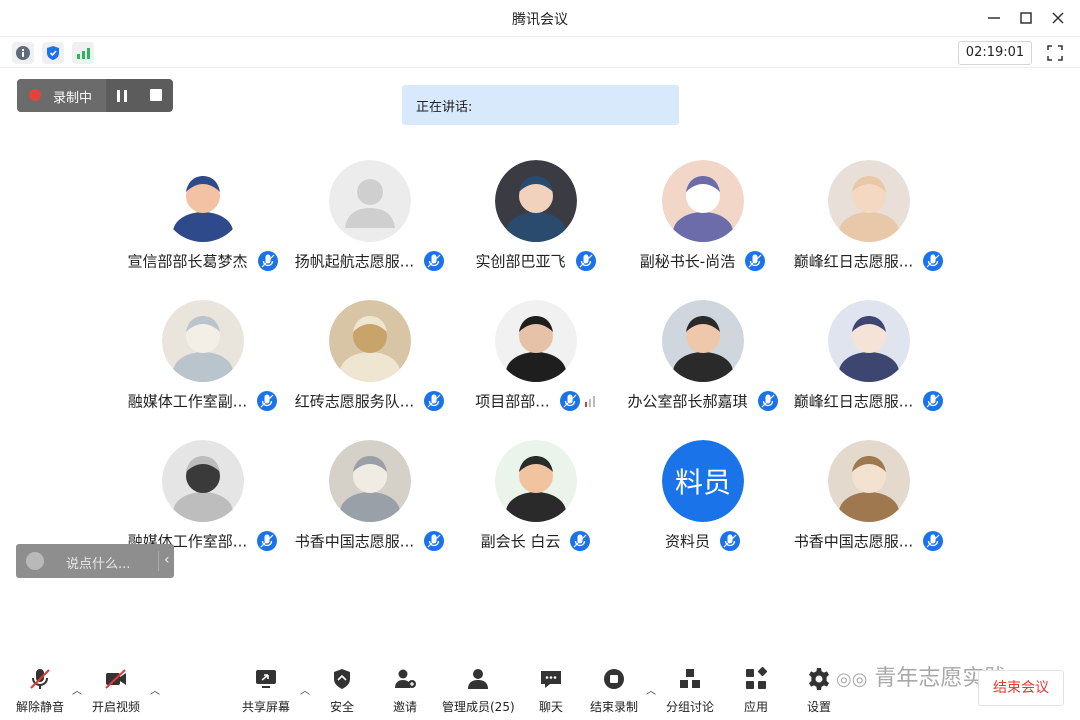  What do you see at coordinates (994, 18) in the screenshot?
I see `minimize-icon` at bounding box center [994, 18].